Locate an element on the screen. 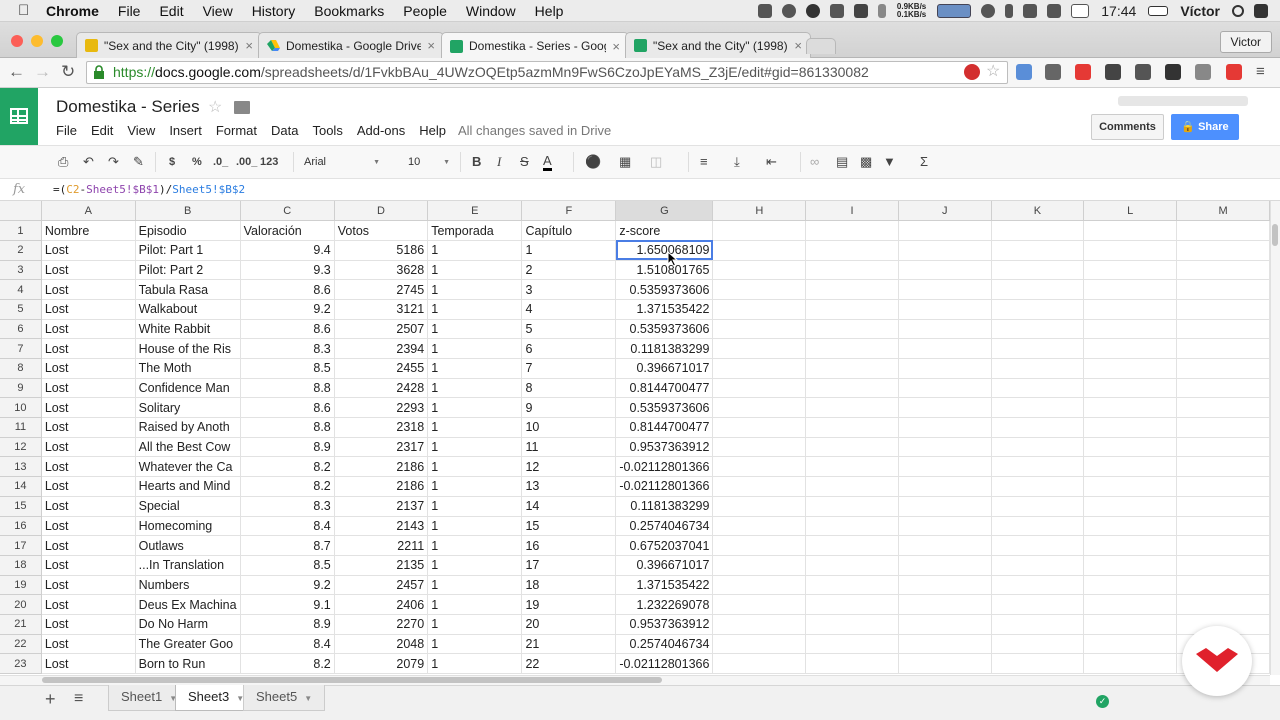 The image size is (1280, 720). cell: The Moth is located at coordinates (188, 368).